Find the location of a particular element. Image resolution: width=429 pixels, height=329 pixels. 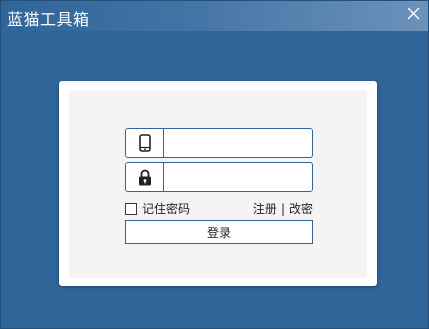

phone-icon-box is located at coordinates (145, 143).